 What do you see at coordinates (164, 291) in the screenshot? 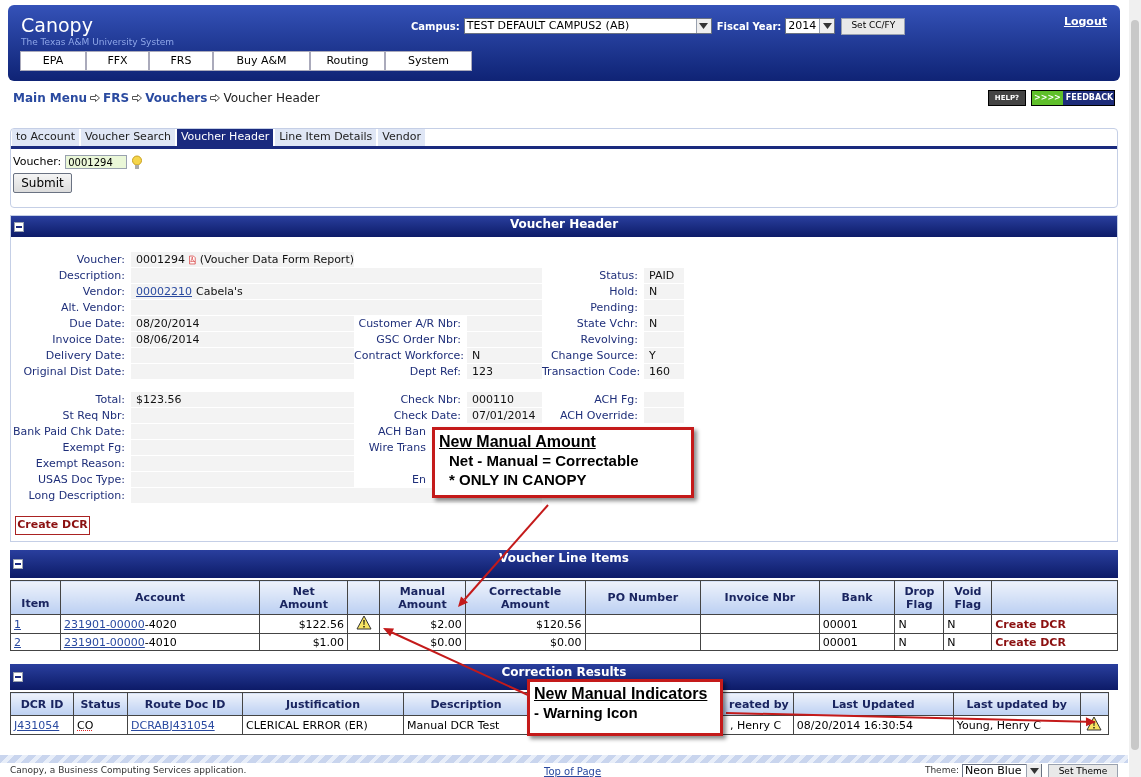
I see `vendor-link: 00002210` at bounding box center [164, 291].